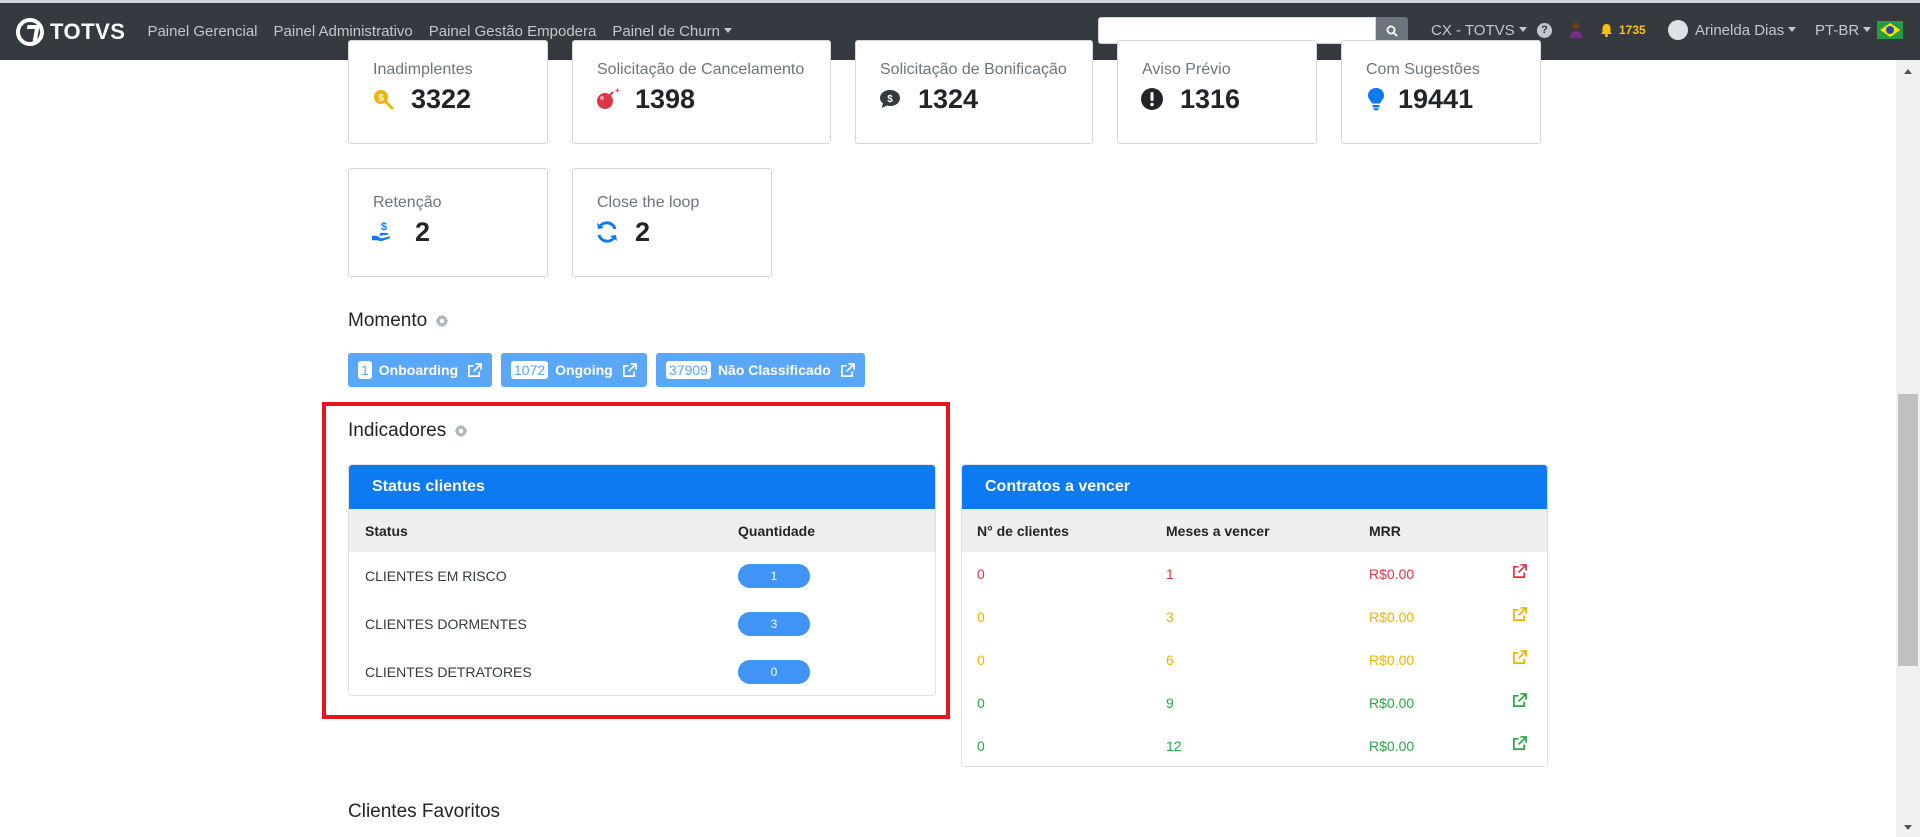 Image resolution: width=1920 pixels, height=837 pixels. Describe the element at coordinates (1210, 99) in the screenshot. I see `card-value: 1316` at that location.